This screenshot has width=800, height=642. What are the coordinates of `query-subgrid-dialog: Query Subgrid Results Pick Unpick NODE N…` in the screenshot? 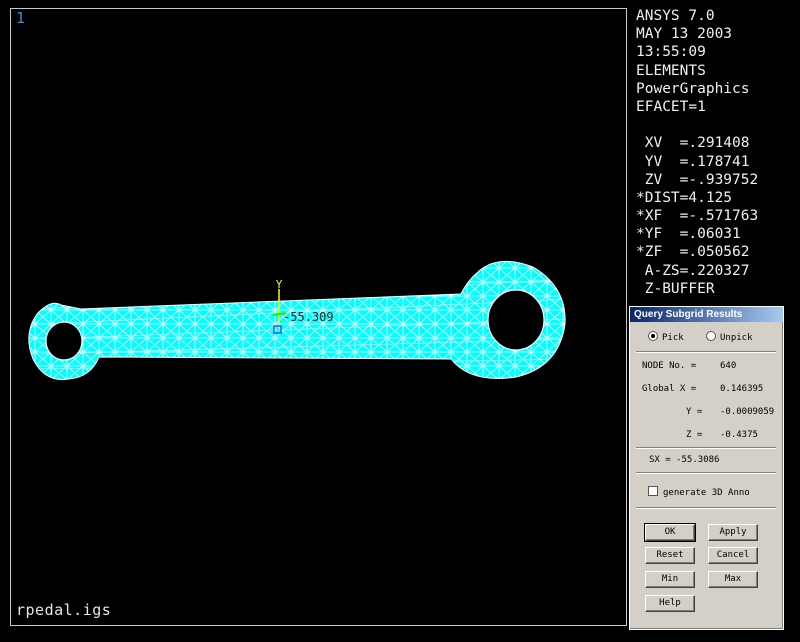 It's located at (706, 468).